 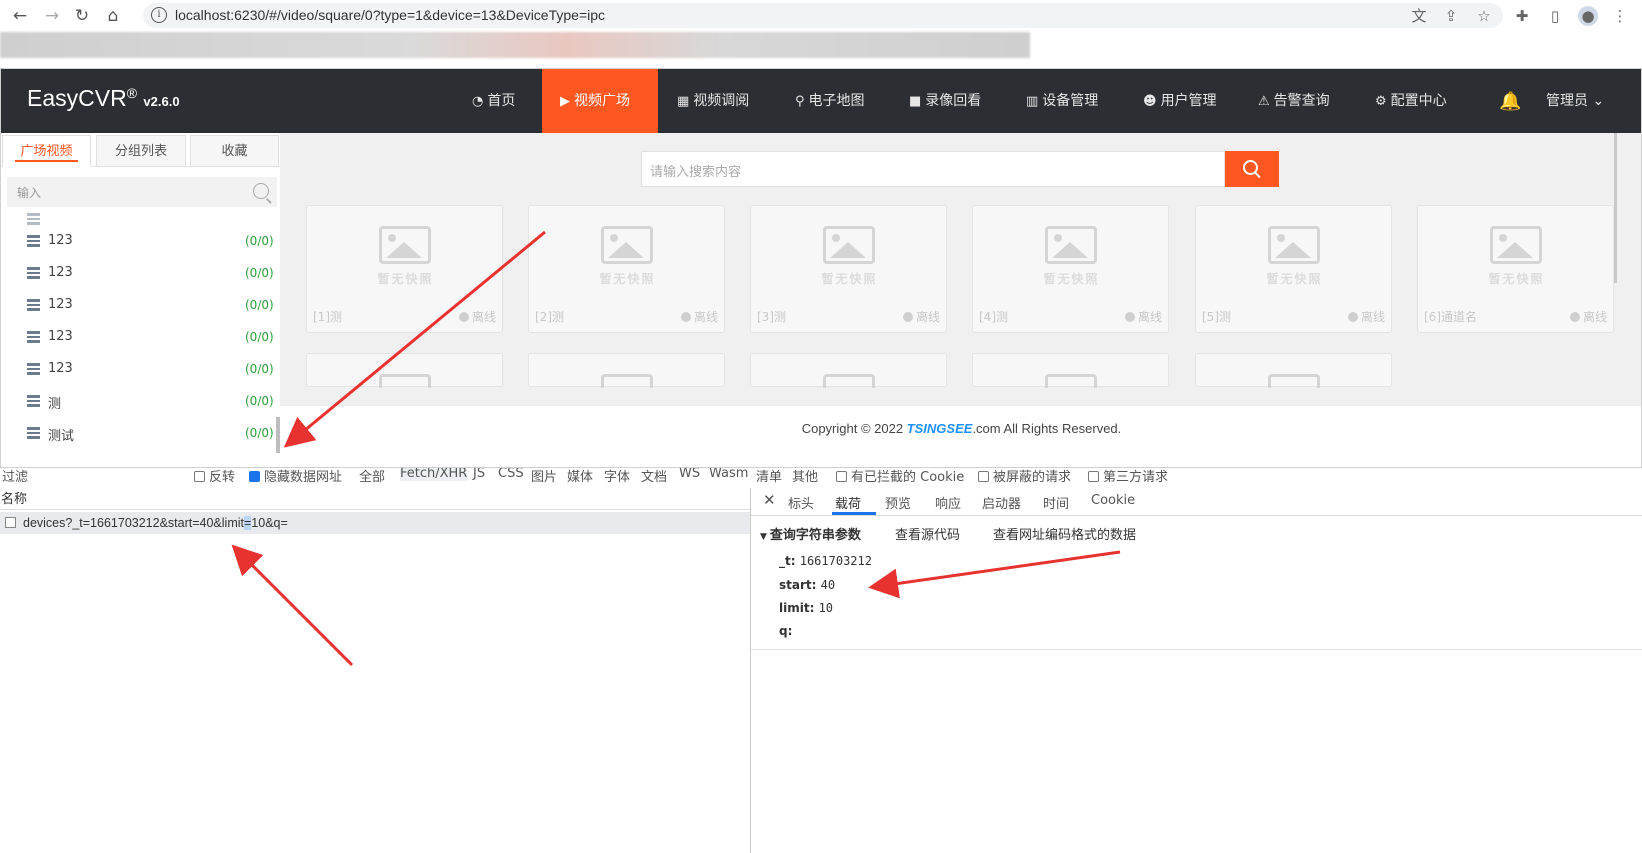 I want to click on bell-icon: 🔔, so click(x=1510, y=101).